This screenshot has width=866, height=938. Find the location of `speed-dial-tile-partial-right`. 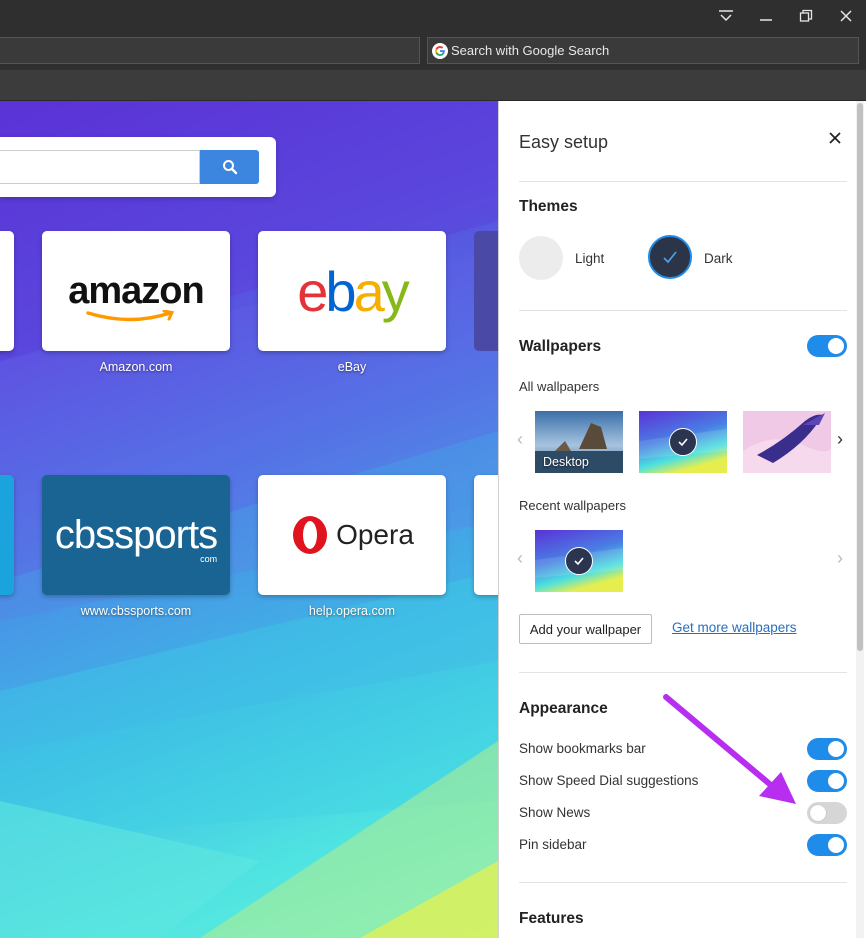

speed-dial-tile-partial-right is located at coordinates (486, 291).